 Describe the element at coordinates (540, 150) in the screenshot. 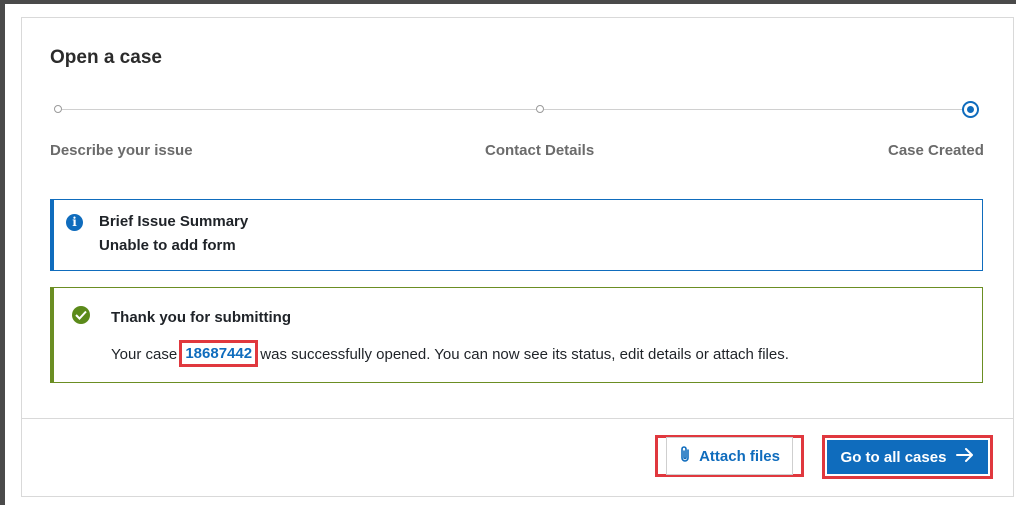

I see `step-label-contact: Contact Details` at that location.